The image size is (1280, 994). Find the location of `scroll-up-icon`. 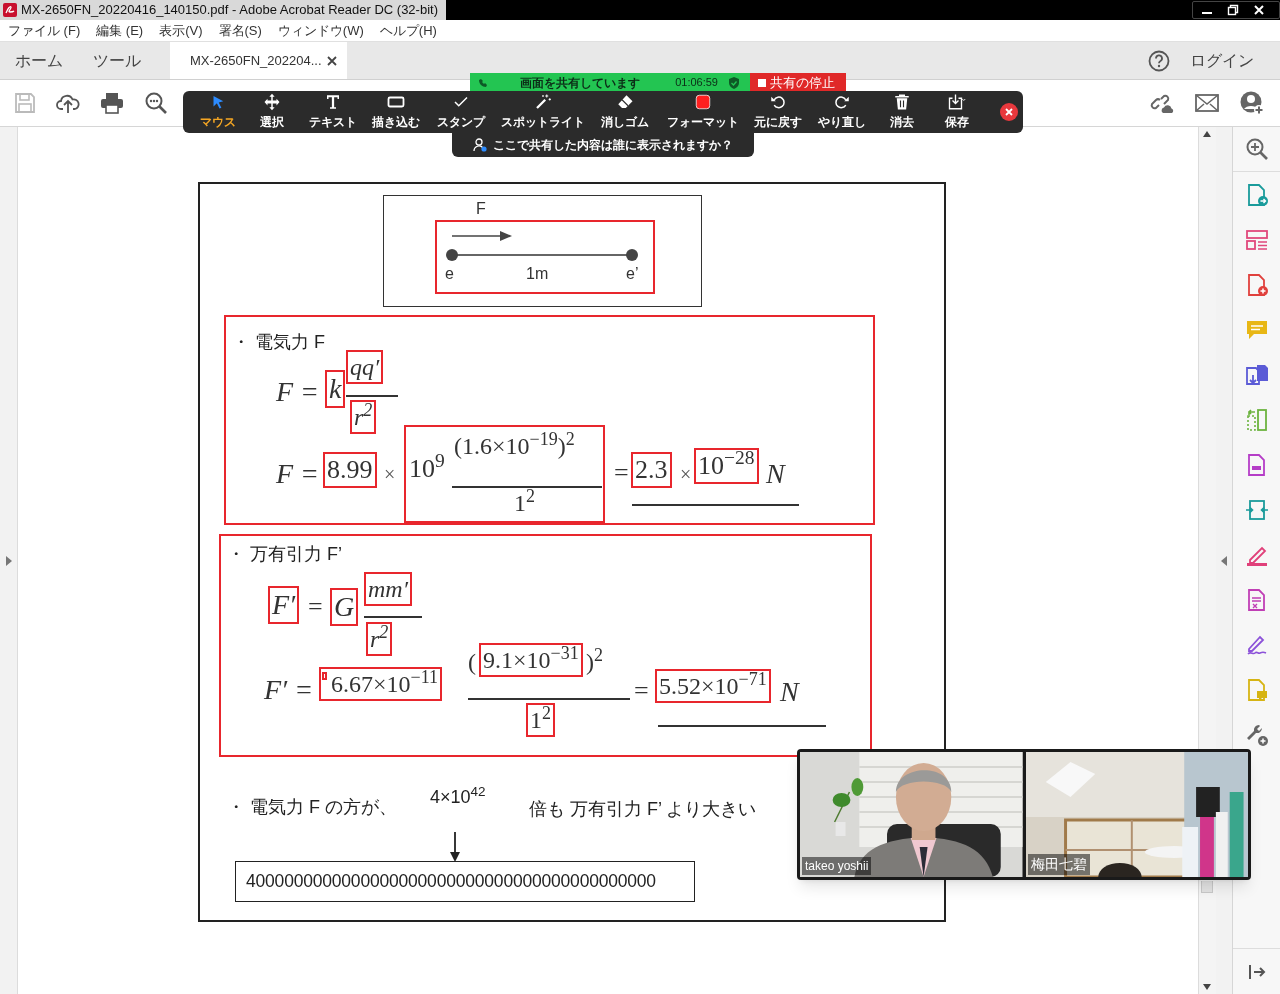

scroll-up-icon is located at coordinates (1207, 134).